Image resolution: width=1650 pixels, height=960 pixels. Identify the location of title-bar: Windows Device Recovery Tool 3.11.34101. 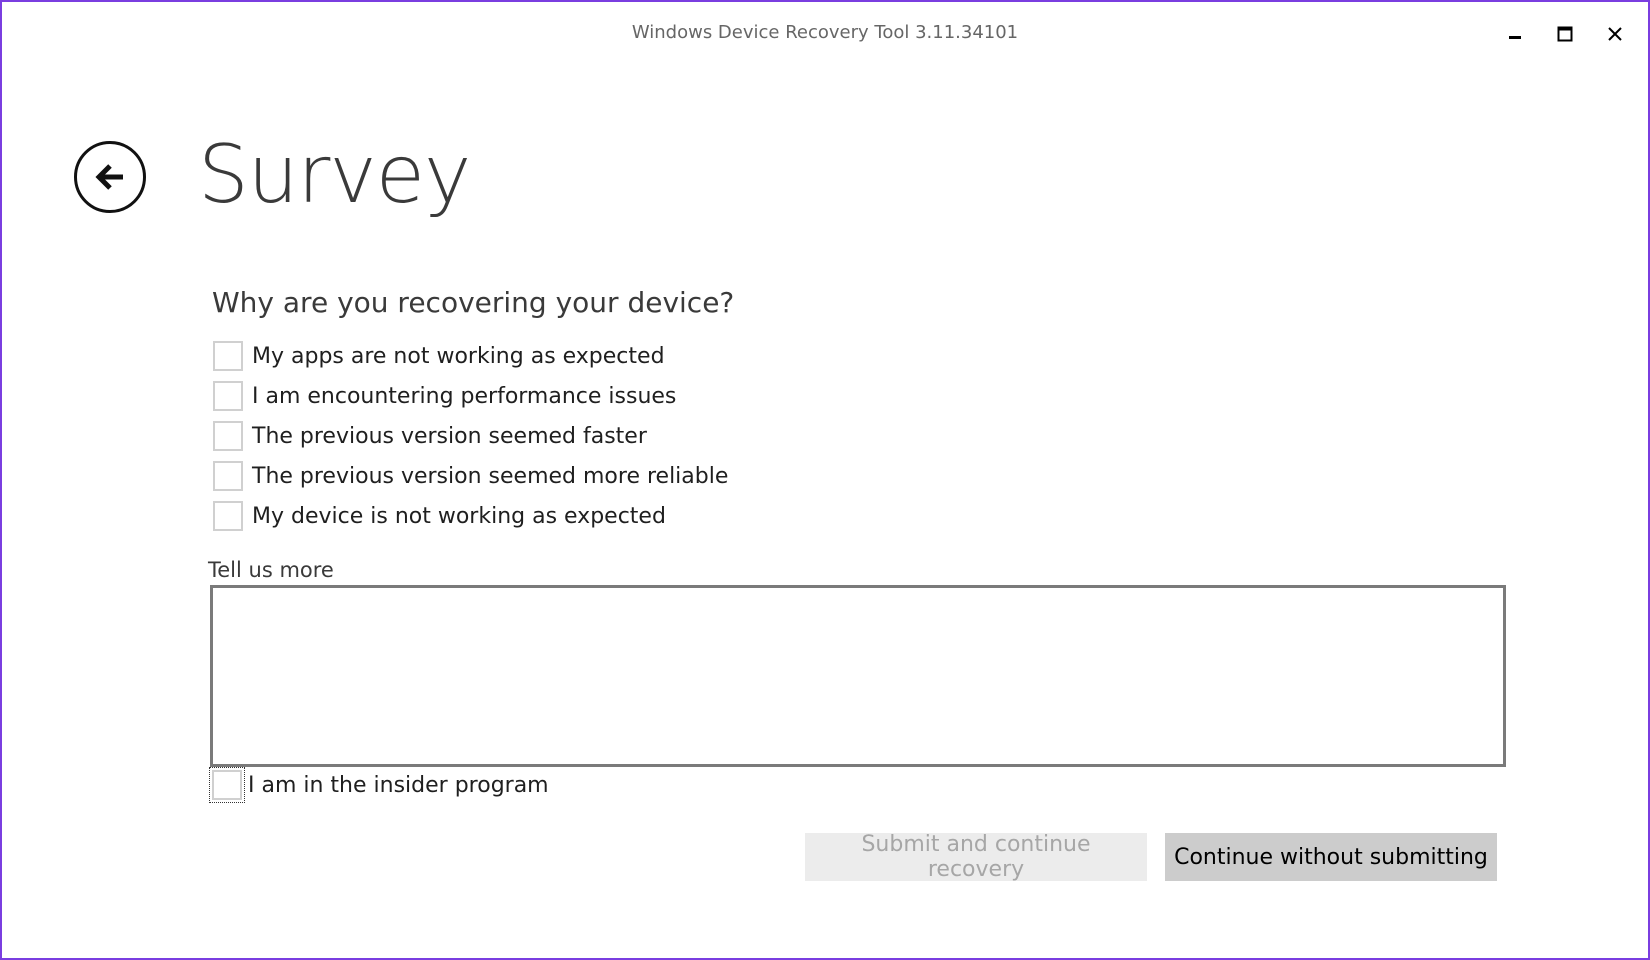
(825, 34).